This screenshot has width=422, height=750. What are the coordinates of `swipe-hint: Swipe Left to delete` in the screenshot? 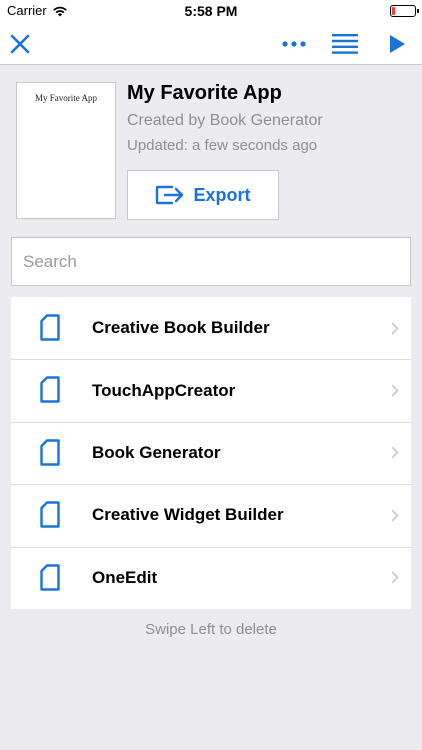 It's located at (211, 629).